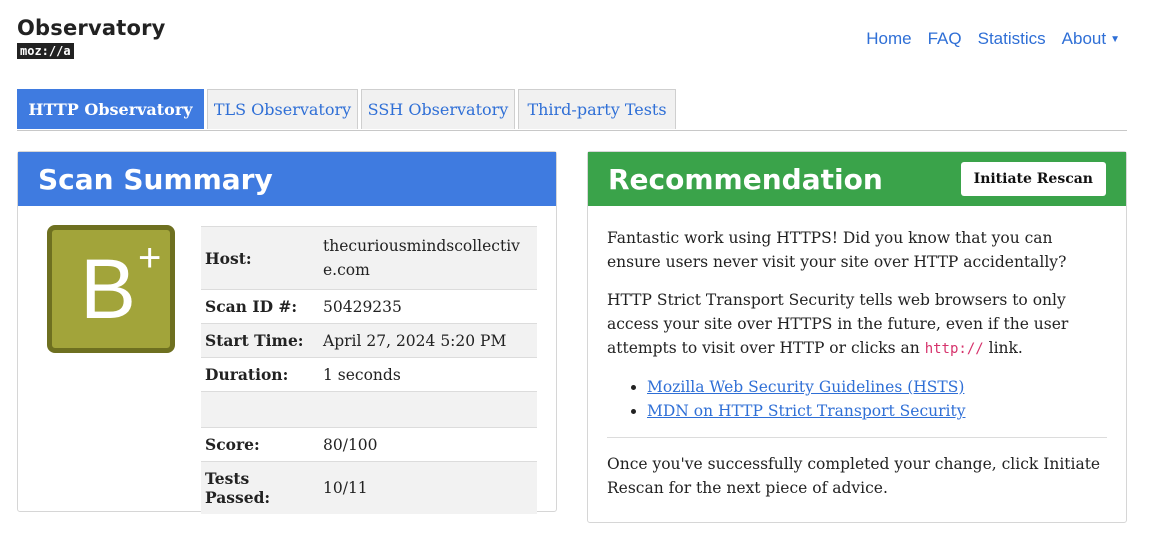  What do you see at coordinates (287, 179) in the screenshot?
I see `scan-summary-title: Scan Summary` at bounding box center [287, 179].